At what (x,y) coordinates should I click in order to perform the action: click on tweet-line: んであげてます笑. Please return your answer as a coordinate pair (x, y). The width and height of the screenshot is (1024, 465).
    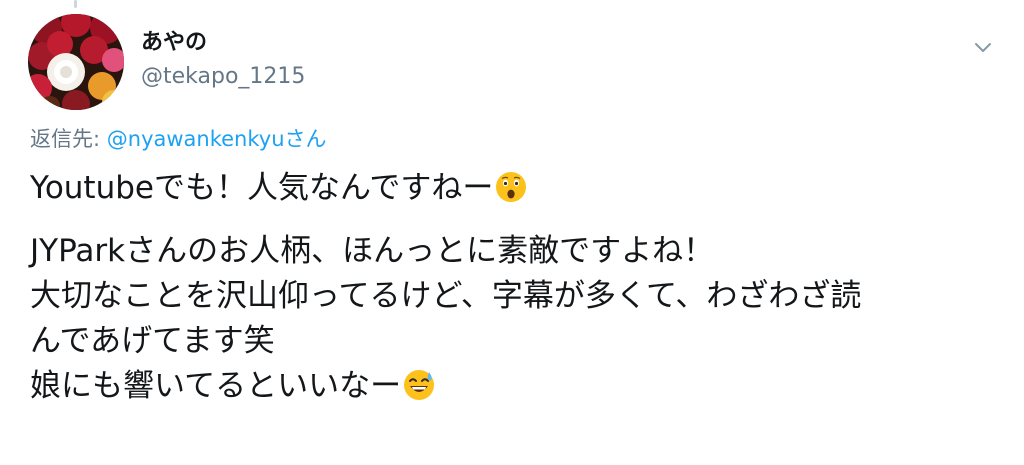
    Looking at the image, I should click on (152, 341).